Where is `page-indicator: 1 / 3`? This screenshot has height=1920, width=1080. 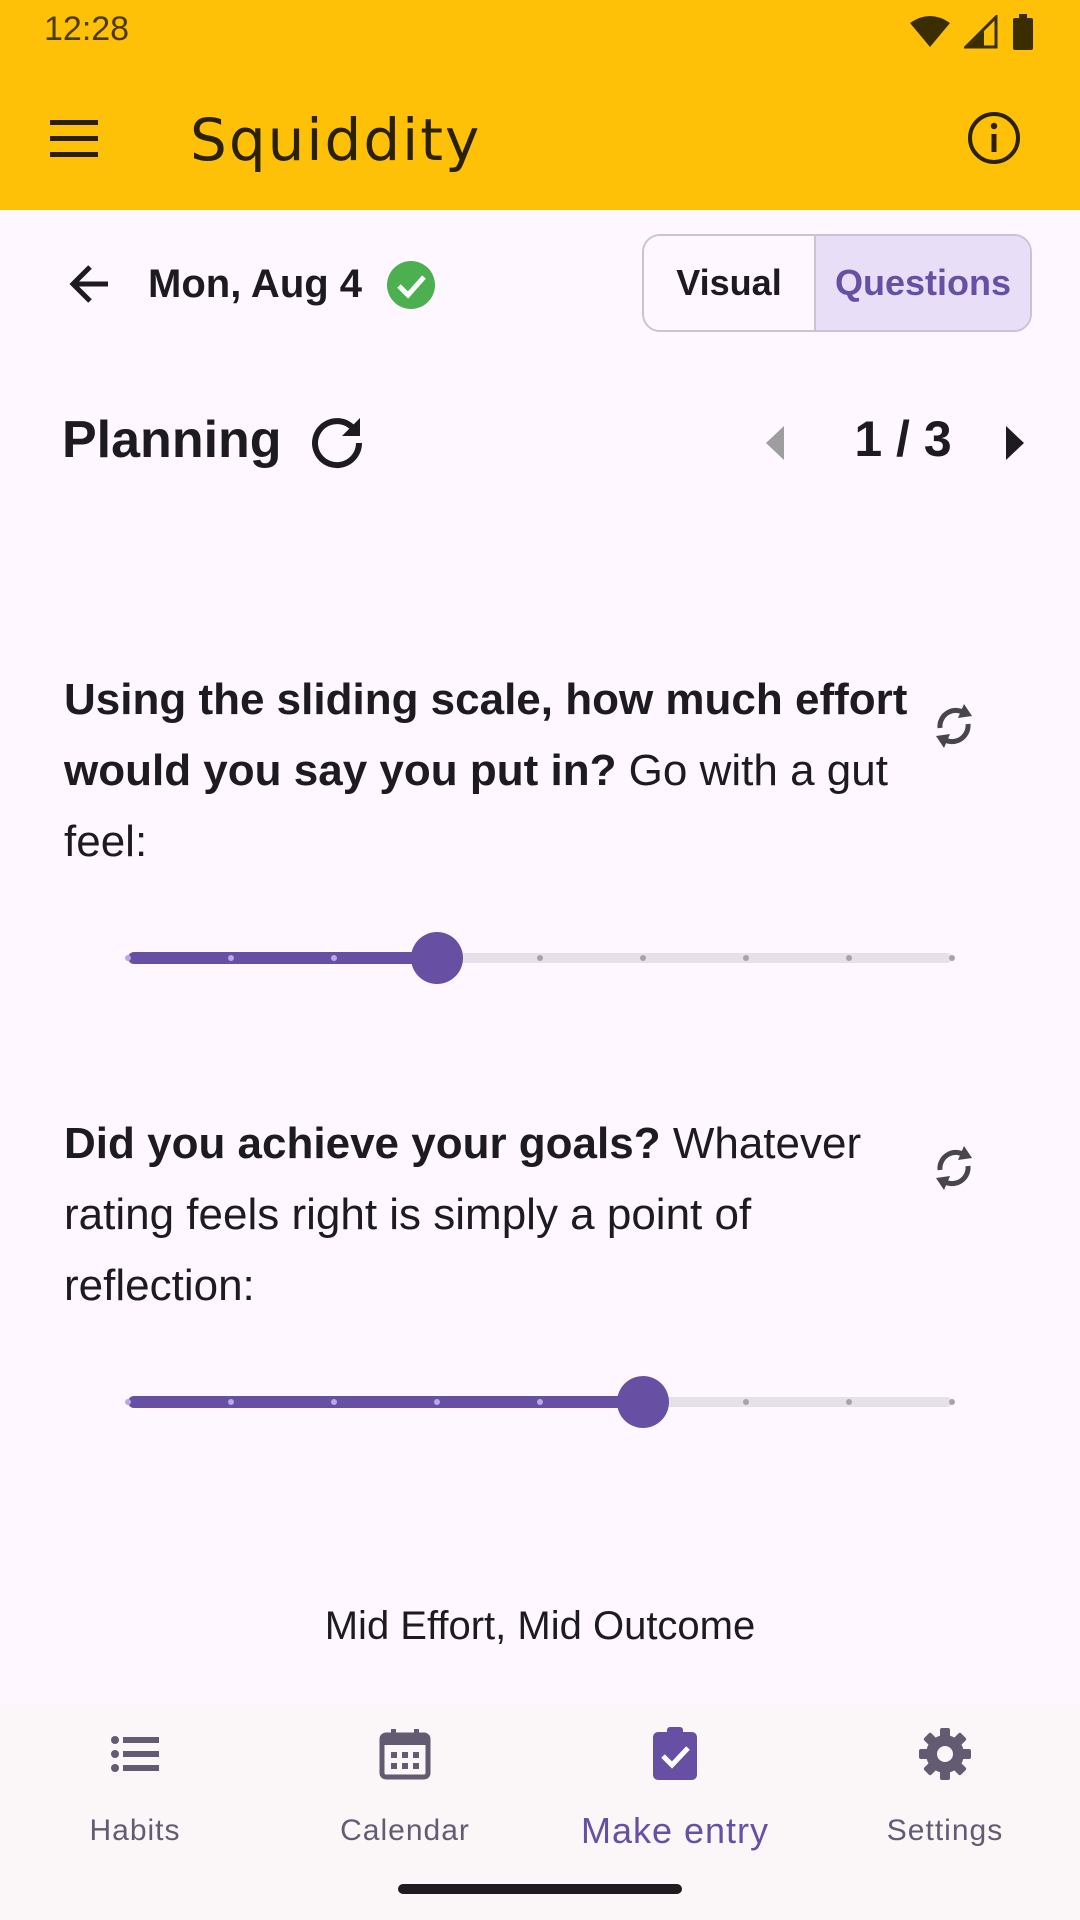 page-indicator: 1 / 3 is located at coordinates (903, 439).